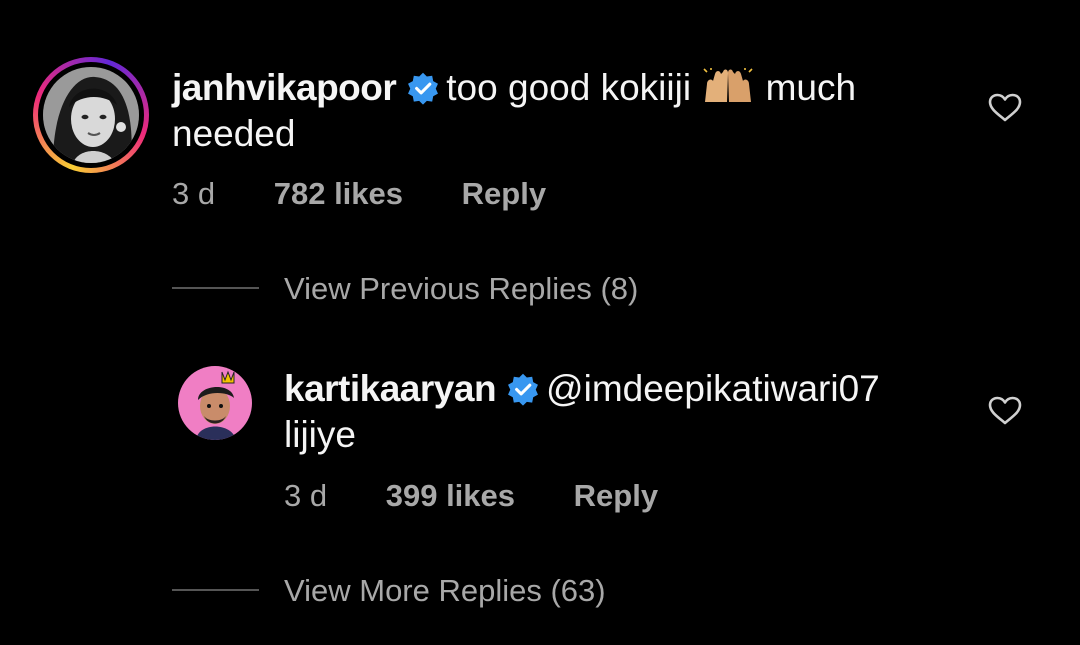 This screenshot has height=645, width=1080. I want to click on reply-text: kartikaaryan @imdeepikatiwari07 lijiye, so click(624, 412).